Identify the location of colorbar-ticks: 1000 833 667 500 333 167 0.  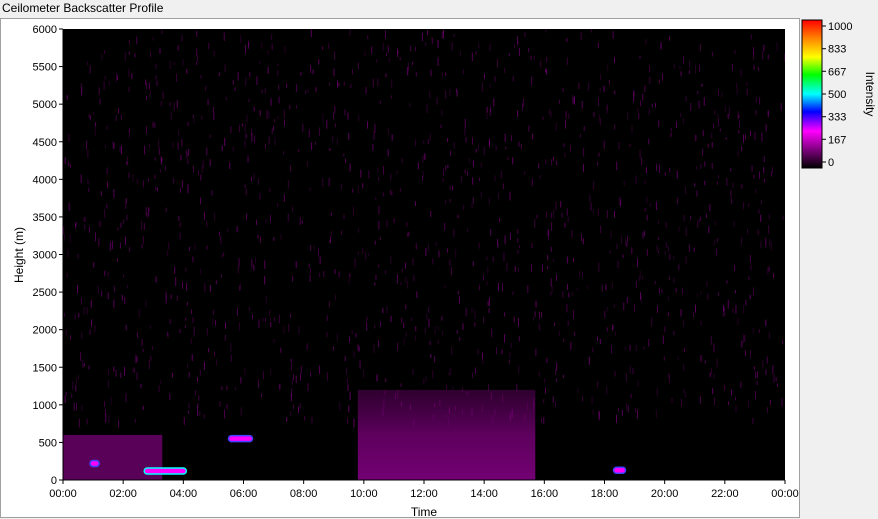
(837, 95).